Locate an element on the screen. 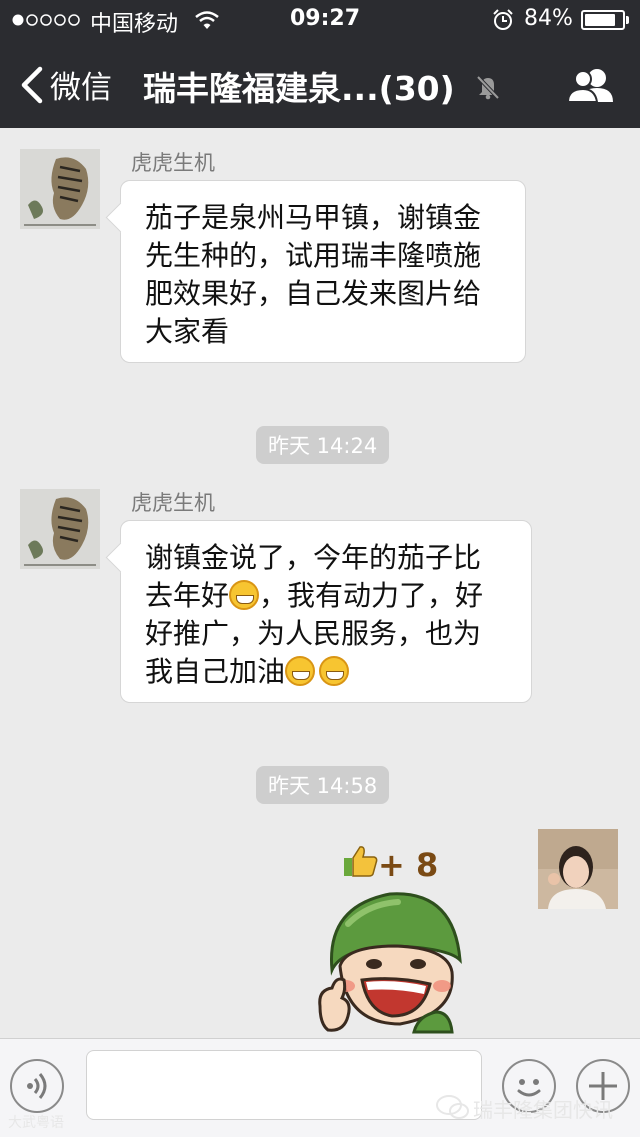  message-line: 肥效果好，自己发来图片给 is located at coordinates (313, 293).